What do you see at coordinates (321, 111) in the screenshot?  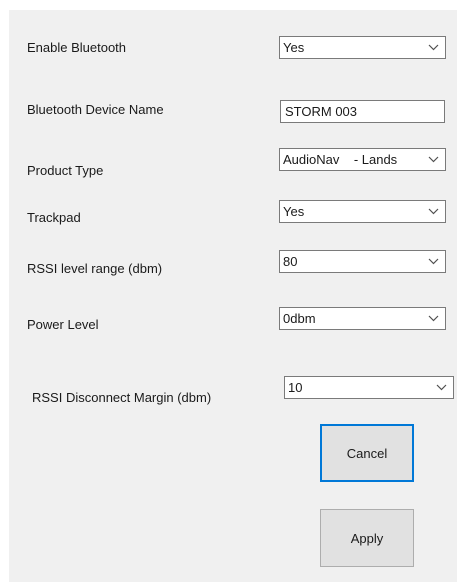 I see `device-name-value: STORM 003` at bounding box center [321, 111].